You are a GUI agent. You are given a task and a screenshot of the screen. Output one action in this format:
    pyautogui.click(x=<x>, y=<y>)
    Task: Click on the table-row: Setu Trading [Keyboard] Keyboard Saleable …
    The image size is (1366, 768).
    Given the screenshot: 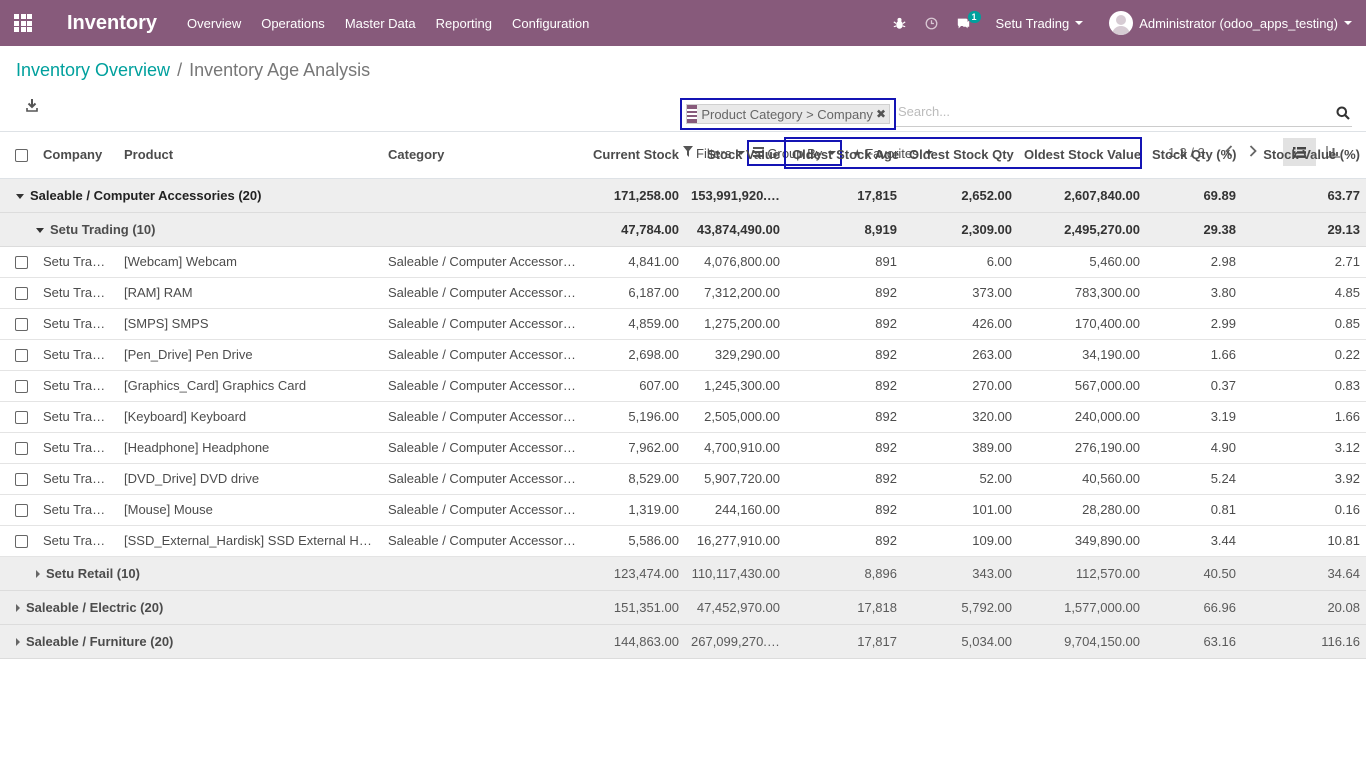 What is the action you would take?
    pyautogui.click(x=683, y=417)
    